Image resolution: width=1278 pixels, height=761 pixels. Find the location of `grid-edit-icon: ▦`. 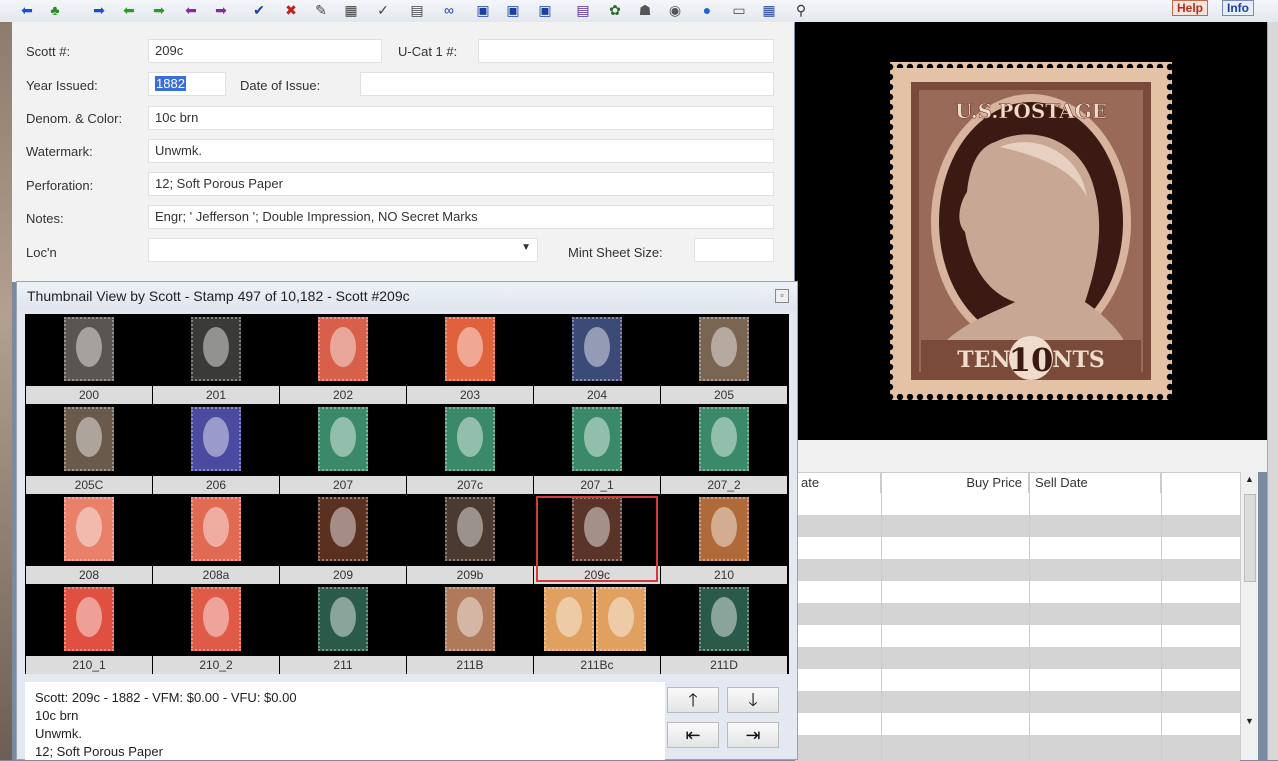

grid-edit-icon: ▦ is located at coordinates (351, 10).